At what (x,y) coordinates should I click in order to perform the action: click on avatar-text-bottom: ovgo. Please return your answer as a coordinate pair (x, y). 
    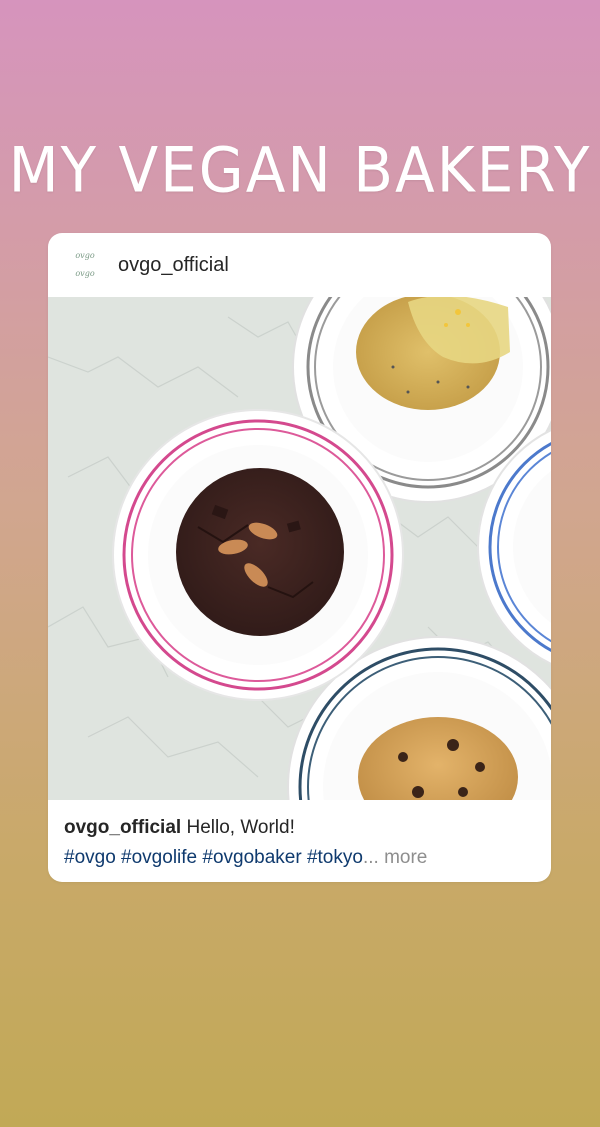
    Looking at the image, I should click on (85, 273).